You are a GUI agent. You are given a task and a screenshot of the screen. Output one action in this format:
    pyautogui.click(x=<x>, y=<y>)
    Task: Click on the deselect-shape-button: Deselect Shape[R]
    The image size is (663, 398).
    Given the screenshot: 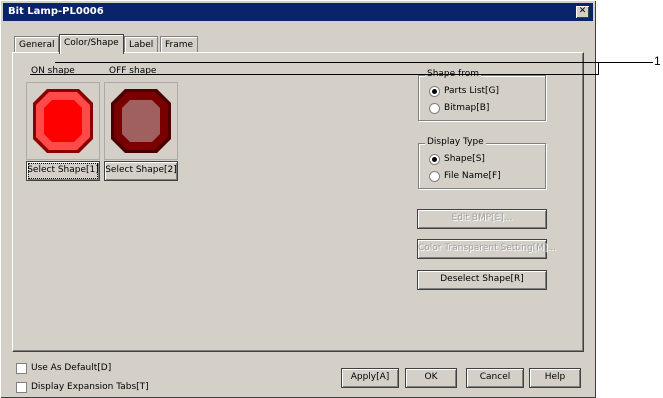 What is the action you would take?
    pyautogui.click(x=482, y=280)
    